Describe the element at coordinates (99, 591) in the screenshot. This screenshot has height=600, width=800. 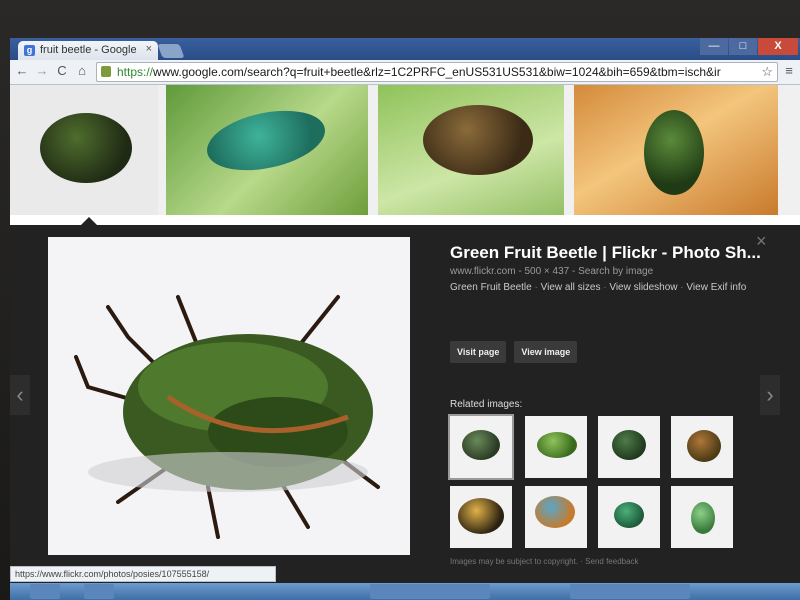
I see `explorer-taskbar-icon` at that location.